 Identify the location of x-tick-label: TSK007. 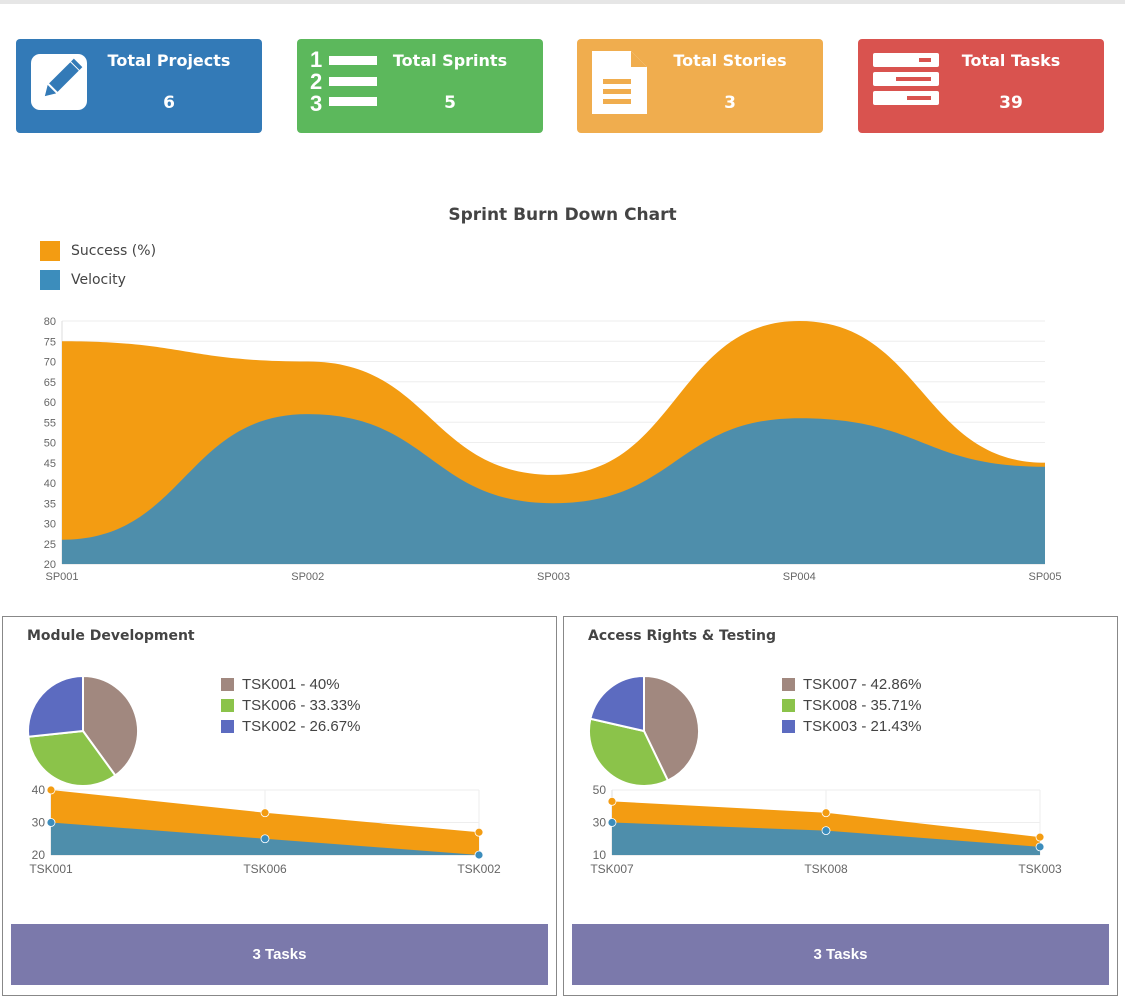
(612, 869).